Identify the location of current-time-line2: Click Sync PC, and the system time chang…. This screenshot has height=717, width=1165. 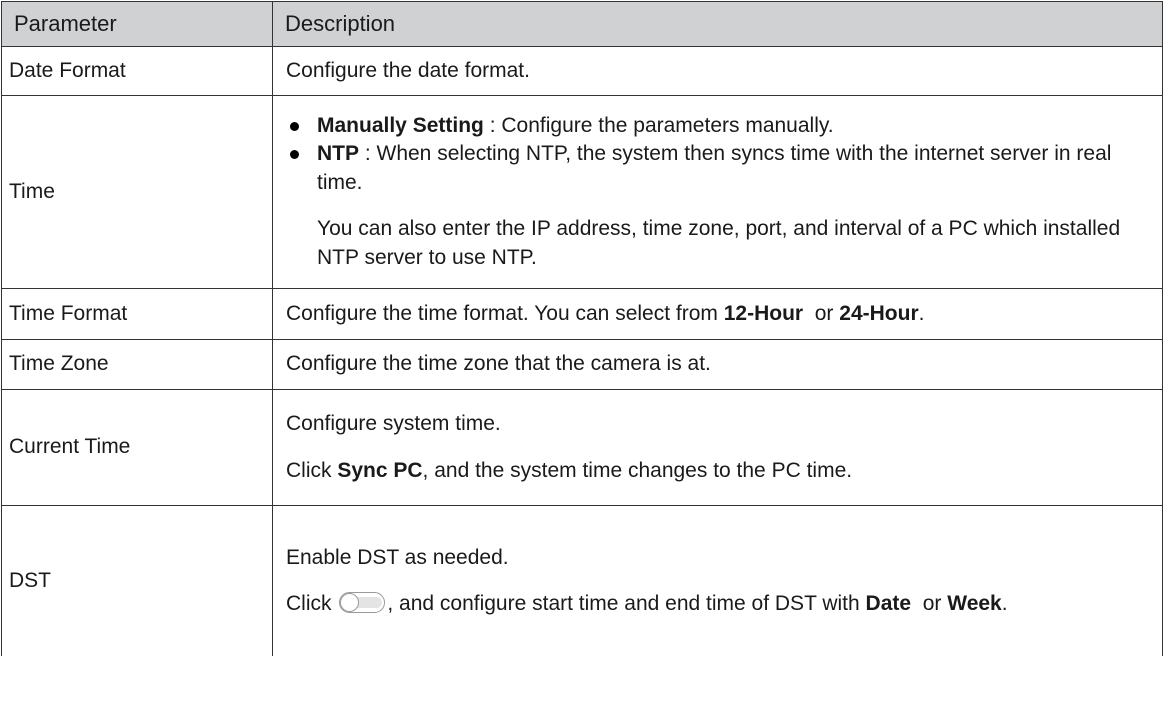
(718, 471).